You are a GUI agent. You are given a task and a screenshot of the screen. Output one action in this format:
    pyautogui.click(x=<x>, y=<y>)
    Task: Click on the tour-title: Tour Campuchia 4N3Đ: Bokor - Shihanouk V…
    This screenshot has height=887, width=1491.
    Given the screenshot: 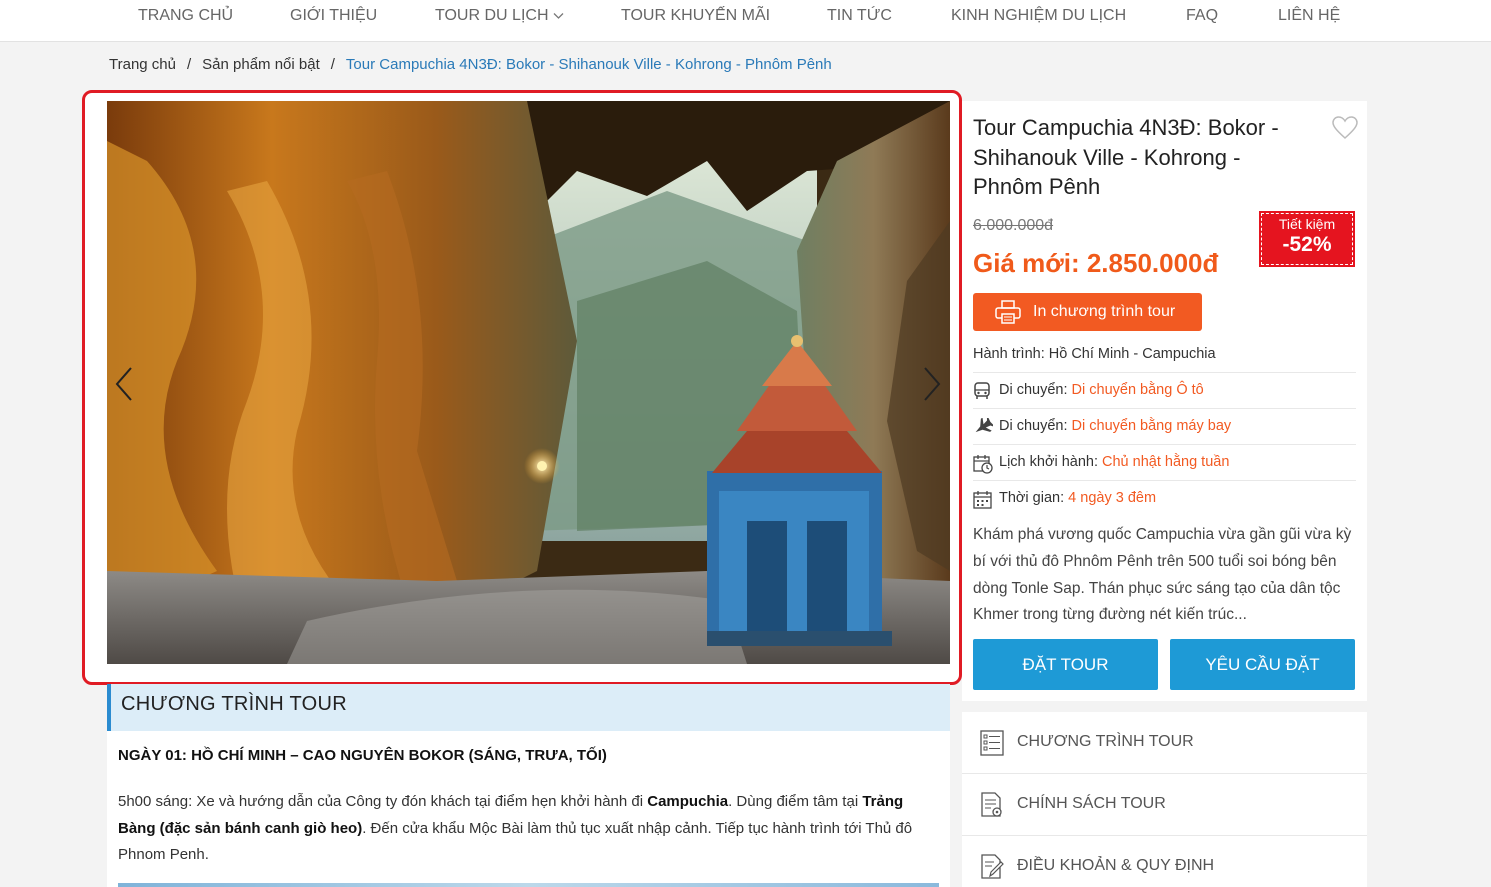 What is the action you would take?
    pyautogui.click(x=1126, y=157)
    